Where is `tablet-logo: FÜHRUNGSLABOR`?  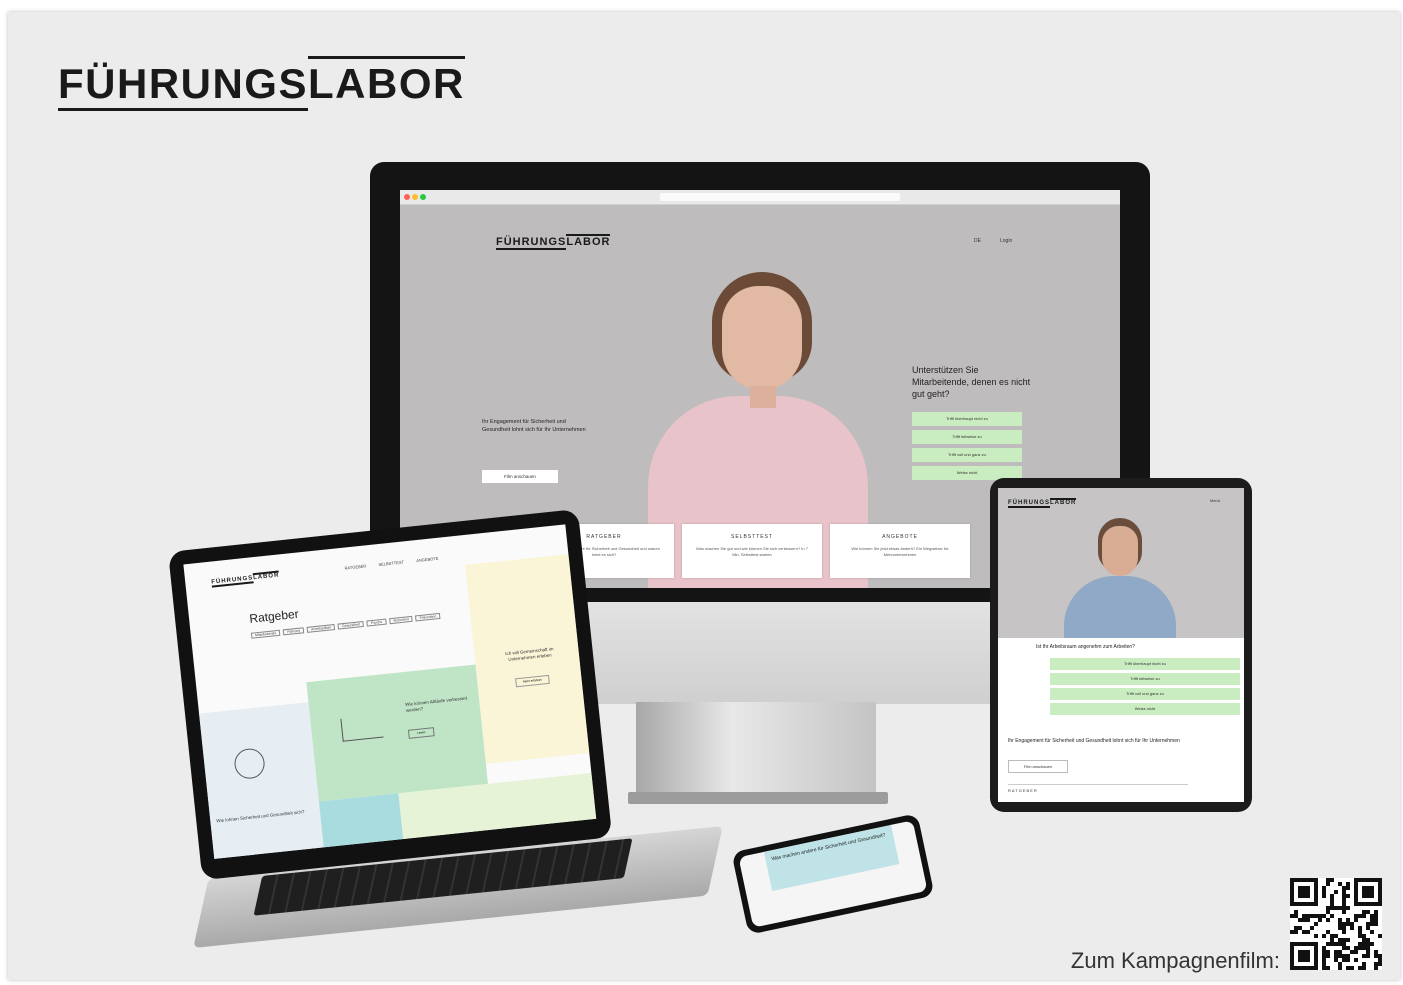 tablet-logo: FÜHRUNGSLABOR is located at coordinates (1042, 503).